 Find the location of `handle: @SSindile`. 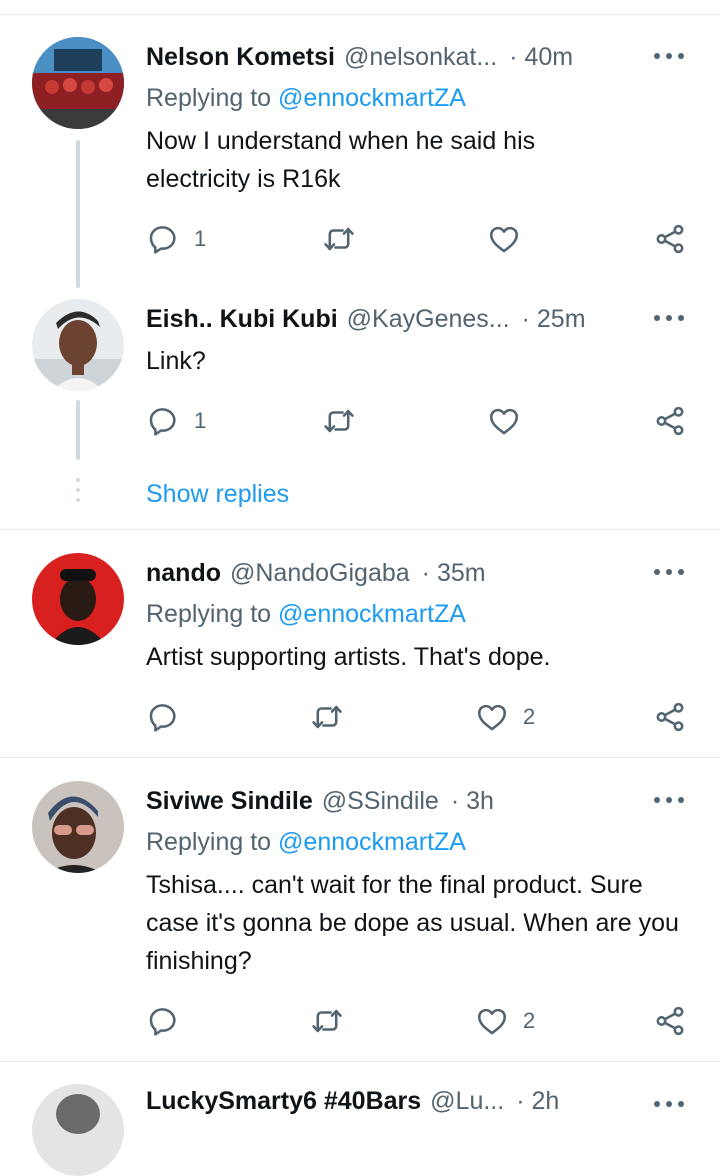

handle: @SSindile is located at coordinates (380, 801).